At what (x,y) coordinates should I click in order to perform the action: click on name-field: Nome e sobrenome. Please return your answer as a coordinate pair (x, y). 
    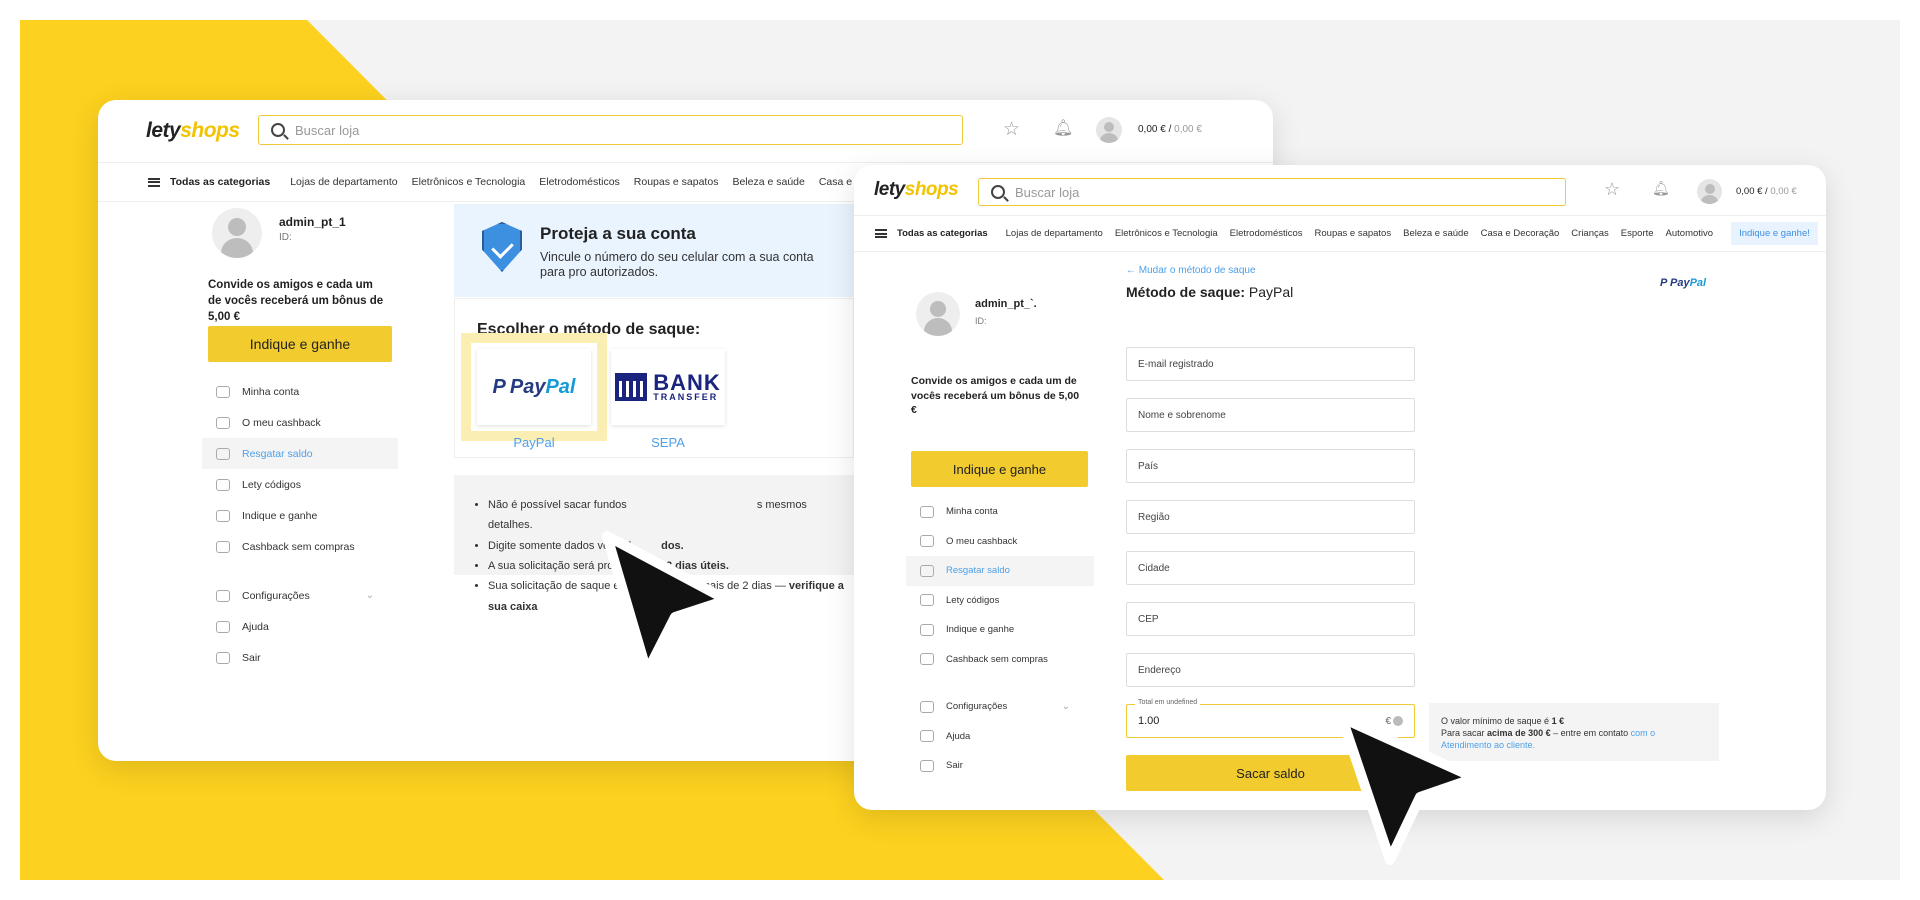
    Looking at the image, I should click on (1270, 415).